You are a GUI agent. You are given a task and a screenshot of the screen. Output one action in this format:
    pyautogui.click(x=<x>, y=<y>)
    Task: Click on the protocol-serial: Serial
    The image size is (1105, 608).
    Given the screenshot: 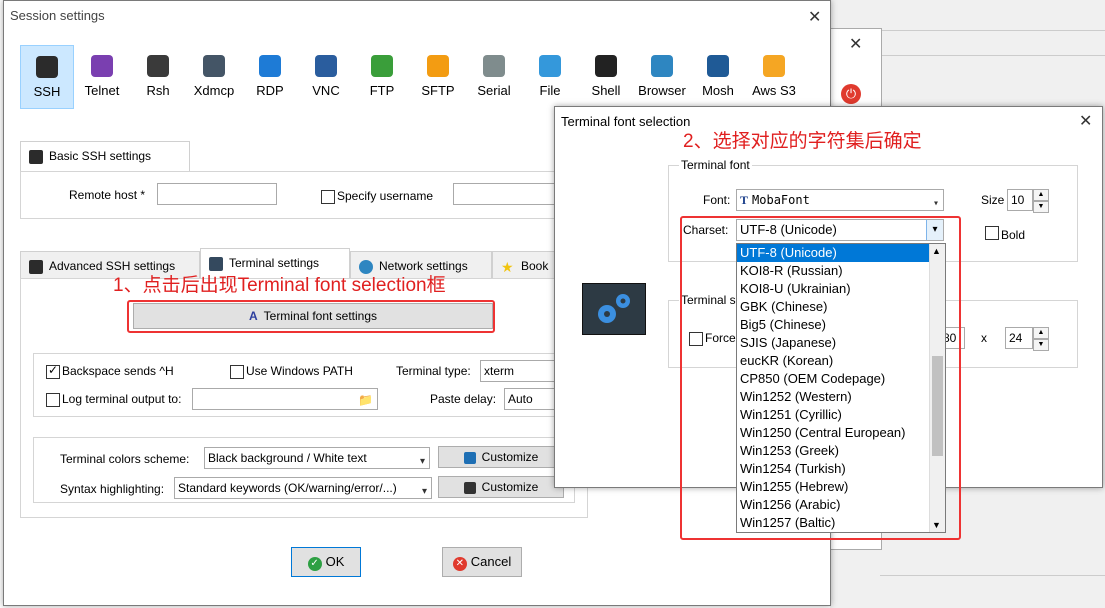 What is the action you would take?
    pyautogui.click(x=494, y=76)
    